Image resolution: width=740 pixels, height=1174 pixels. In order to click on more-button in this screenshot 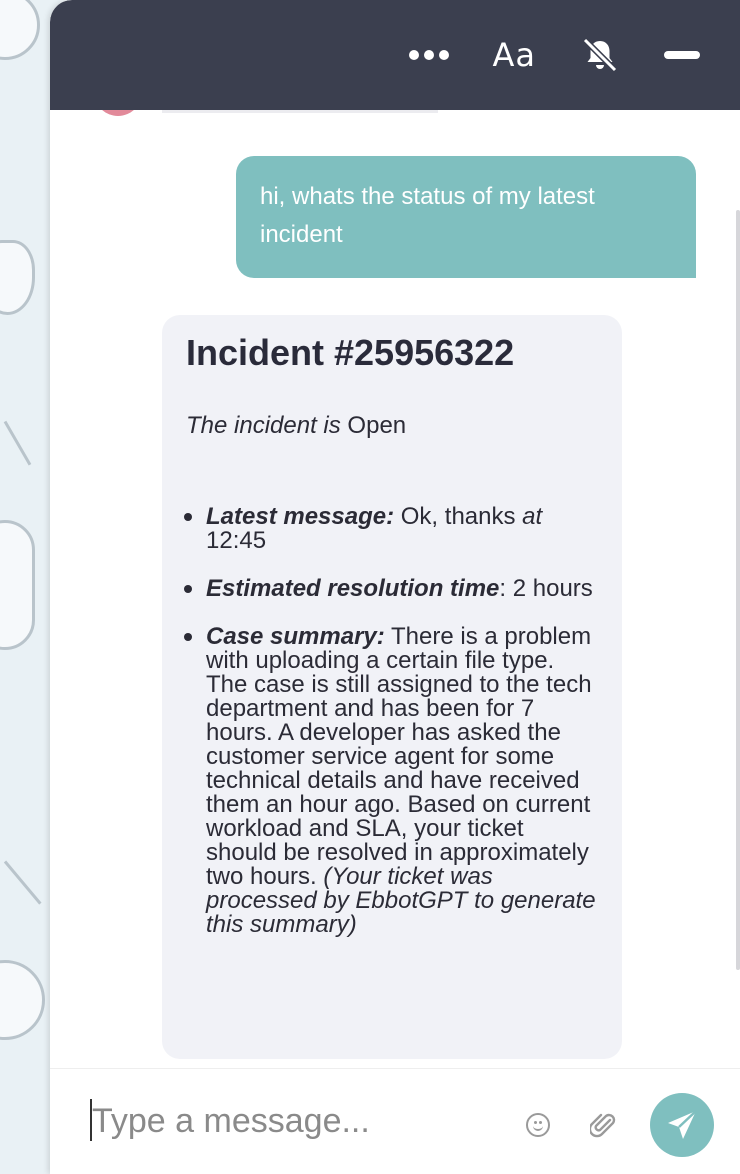, I will do `click(428, 55)`.